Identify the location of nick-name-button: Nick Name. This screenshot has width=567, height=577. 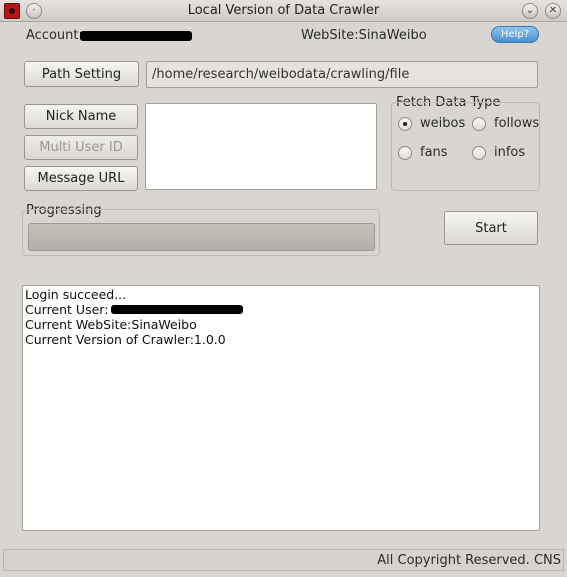
(81, 116).